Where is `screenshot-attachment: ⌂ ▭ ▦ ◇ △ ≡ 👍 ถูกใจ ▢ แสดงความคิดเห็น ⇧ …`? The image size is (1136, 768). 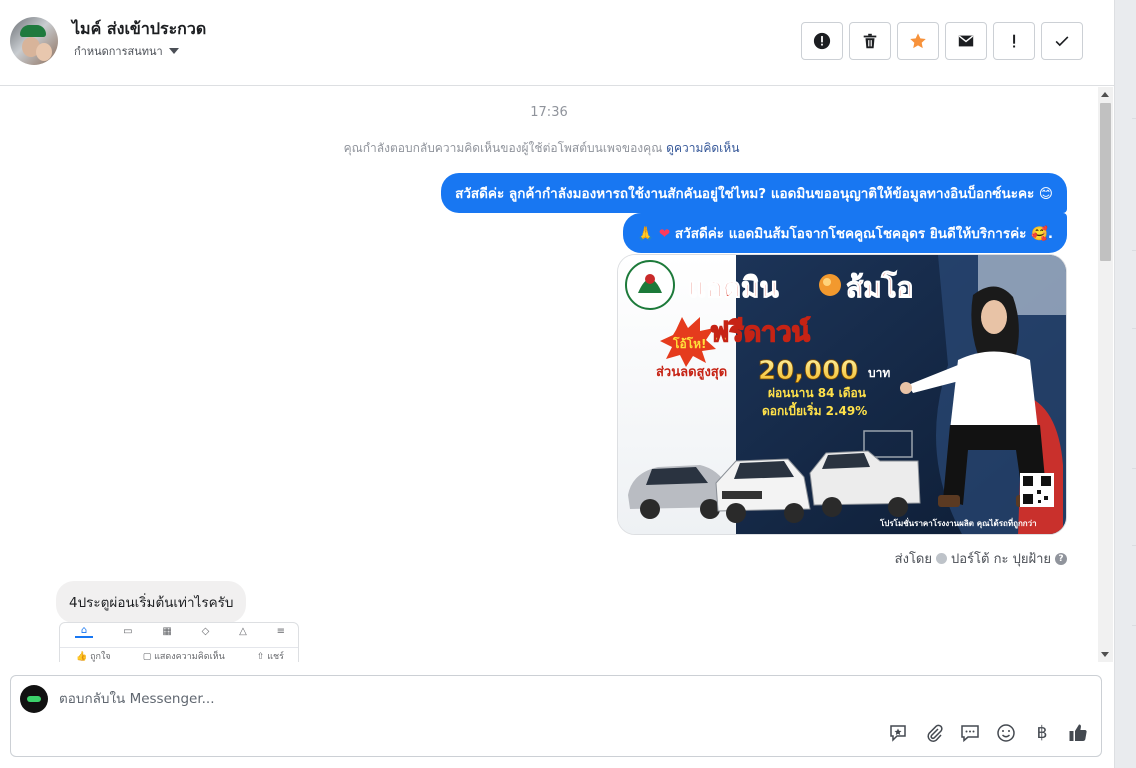
screenshot-attachment: ⌂ ▭ ▦ ◇ △ ≡ 👍 ถูกใจ ▢ แสดงความคิดเห็น ⇧ … is located at coordinates (179, 642).